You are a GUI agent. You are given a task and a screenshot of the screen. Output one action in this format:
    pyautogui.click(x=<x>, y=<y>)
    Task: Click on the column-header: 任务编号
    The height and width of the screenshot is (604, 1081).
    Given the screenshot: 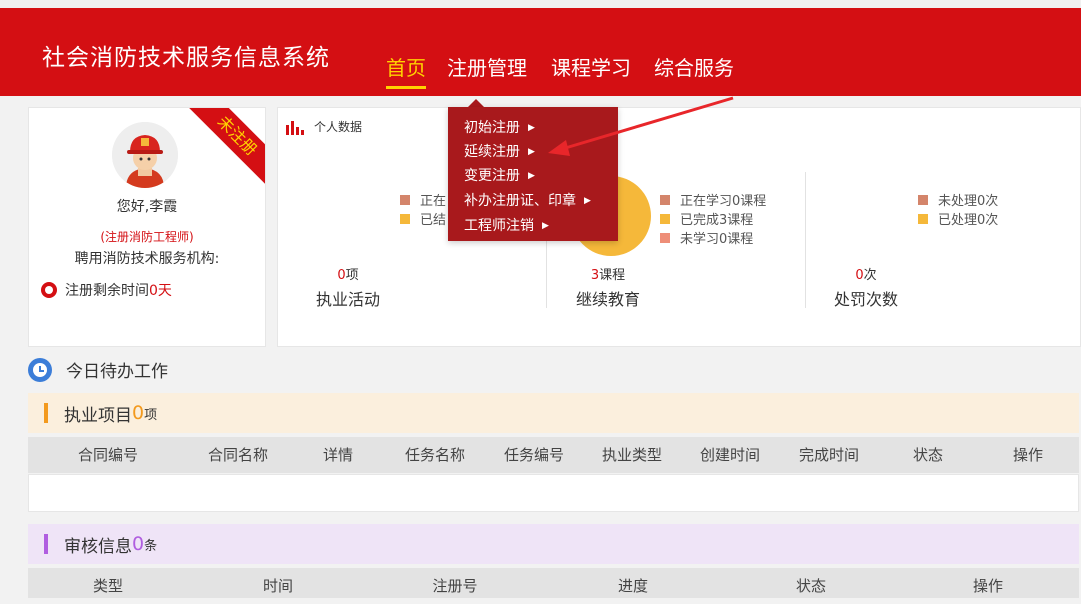 What is the action you would take?
    pyautogui.click(x=533, y=455)
    